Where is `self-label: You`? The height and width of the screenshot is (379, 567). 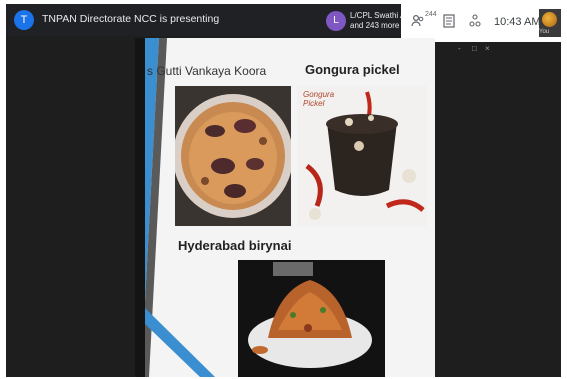 self-label: You is located at coordinates (544, 32).